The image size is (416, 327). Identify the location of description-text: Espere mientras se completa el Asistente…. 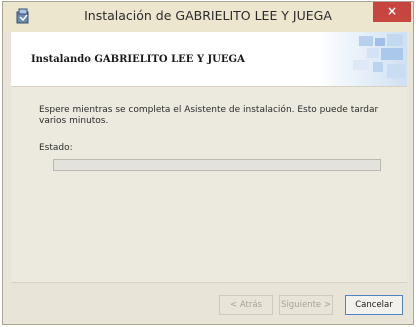
(209, 115).